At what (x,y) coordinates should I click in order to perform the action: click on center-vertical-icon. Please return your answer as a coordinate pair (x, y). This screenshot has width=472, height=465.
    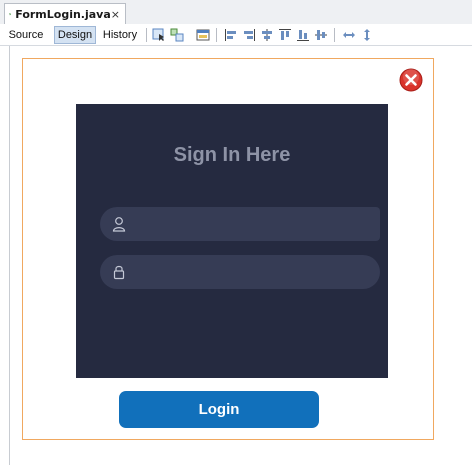
    Looking at the image, I should click on (321, 35).